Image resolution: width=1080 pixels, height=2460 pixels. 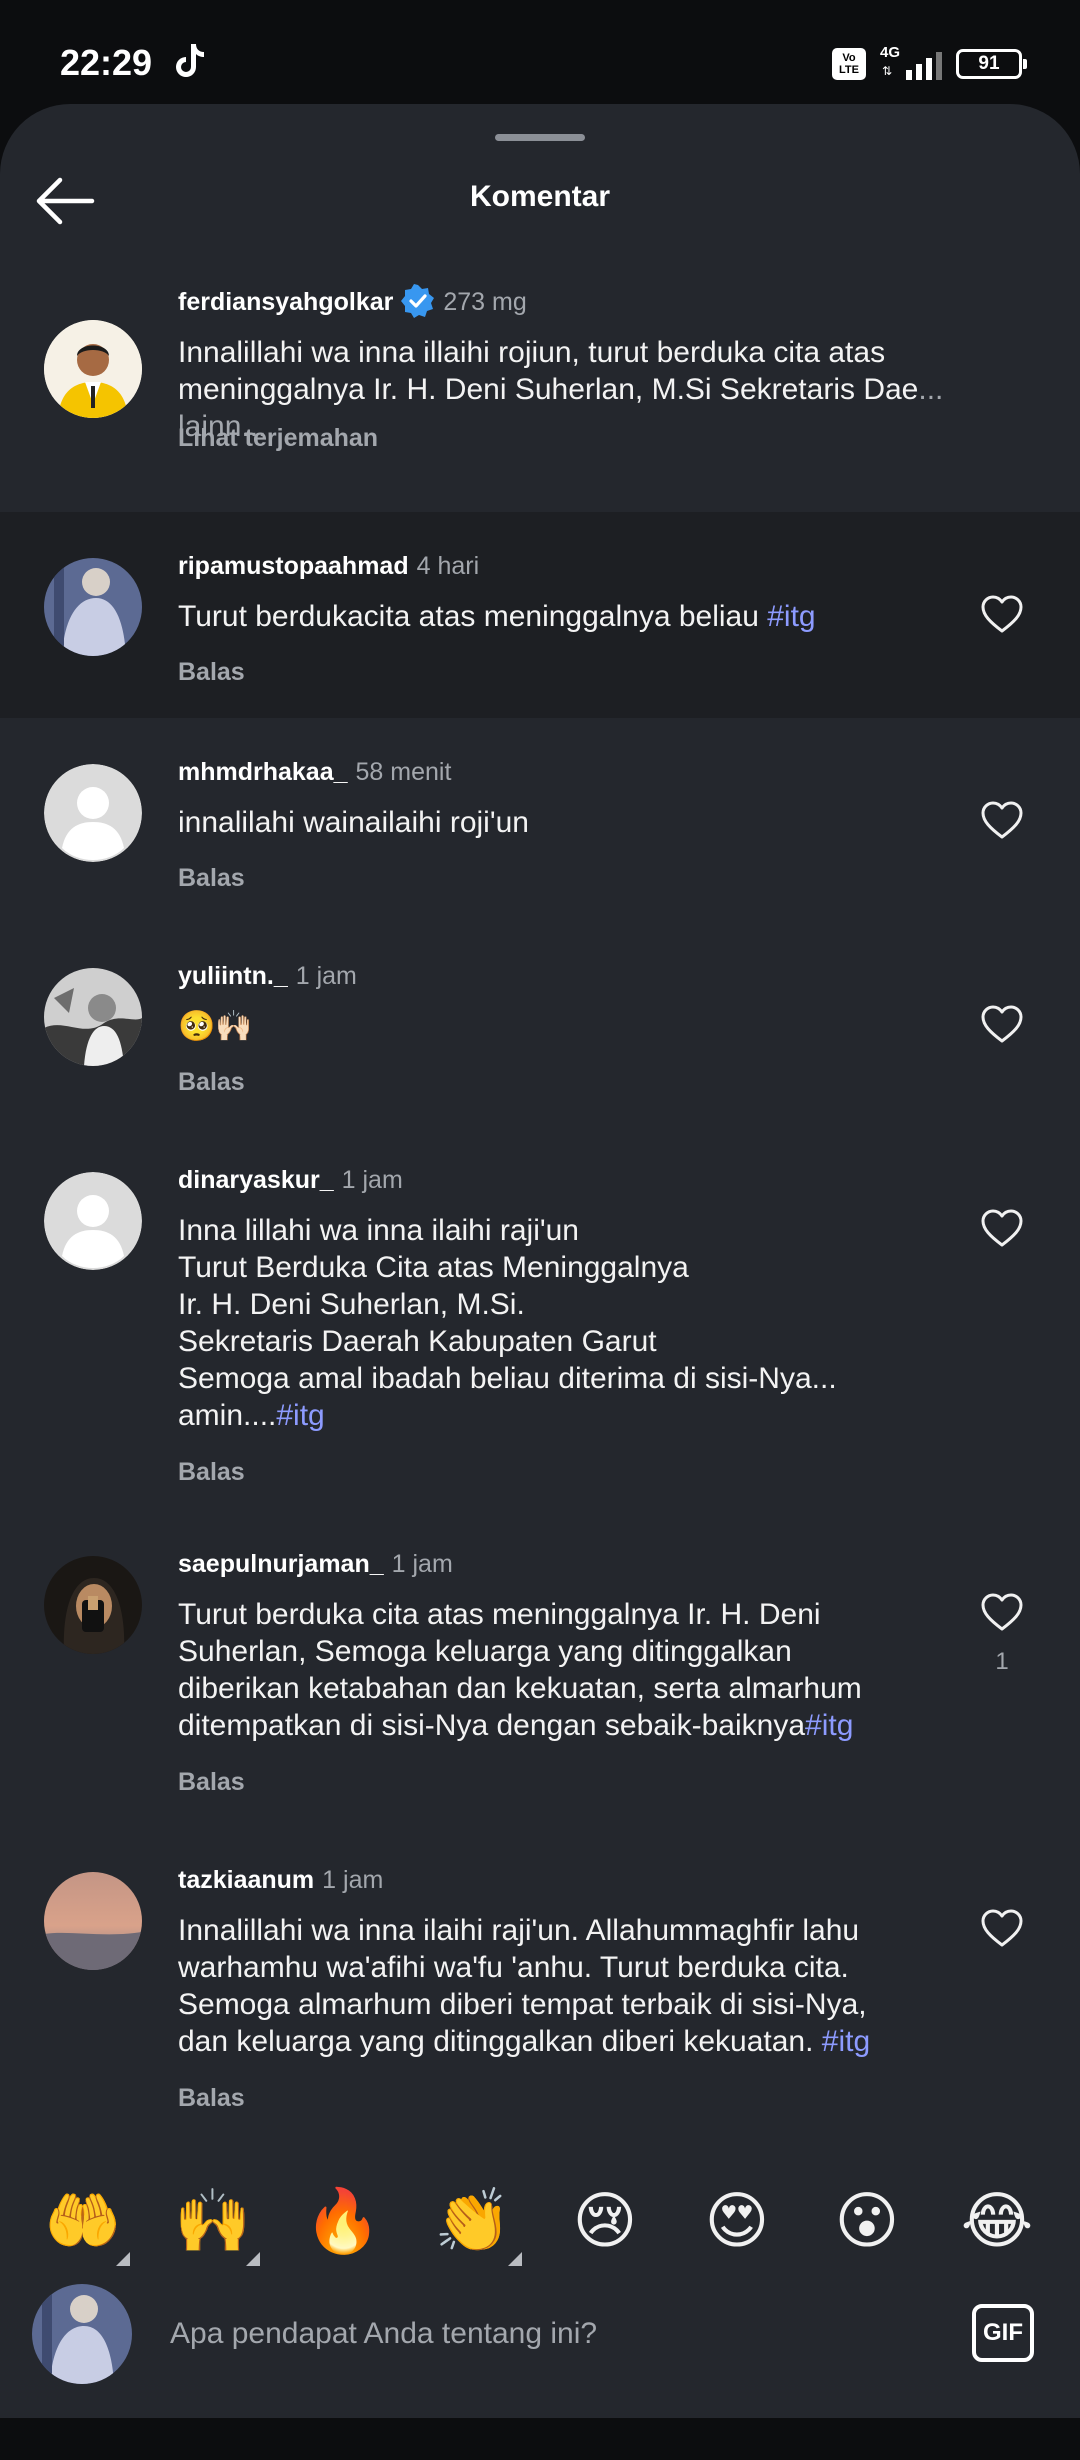 I want to click on network-type: 4G, so click(x=890, y=52).